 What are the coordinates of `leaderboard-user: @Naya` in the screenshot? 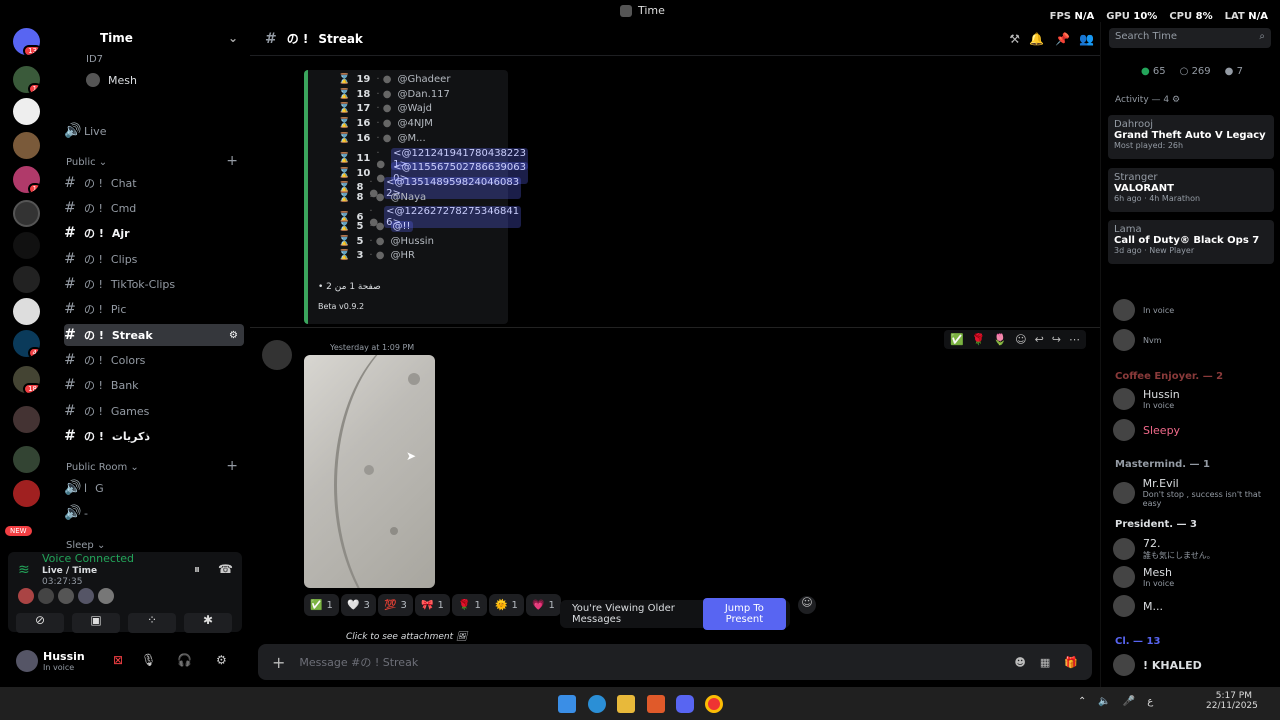 It's located at (409, 197).